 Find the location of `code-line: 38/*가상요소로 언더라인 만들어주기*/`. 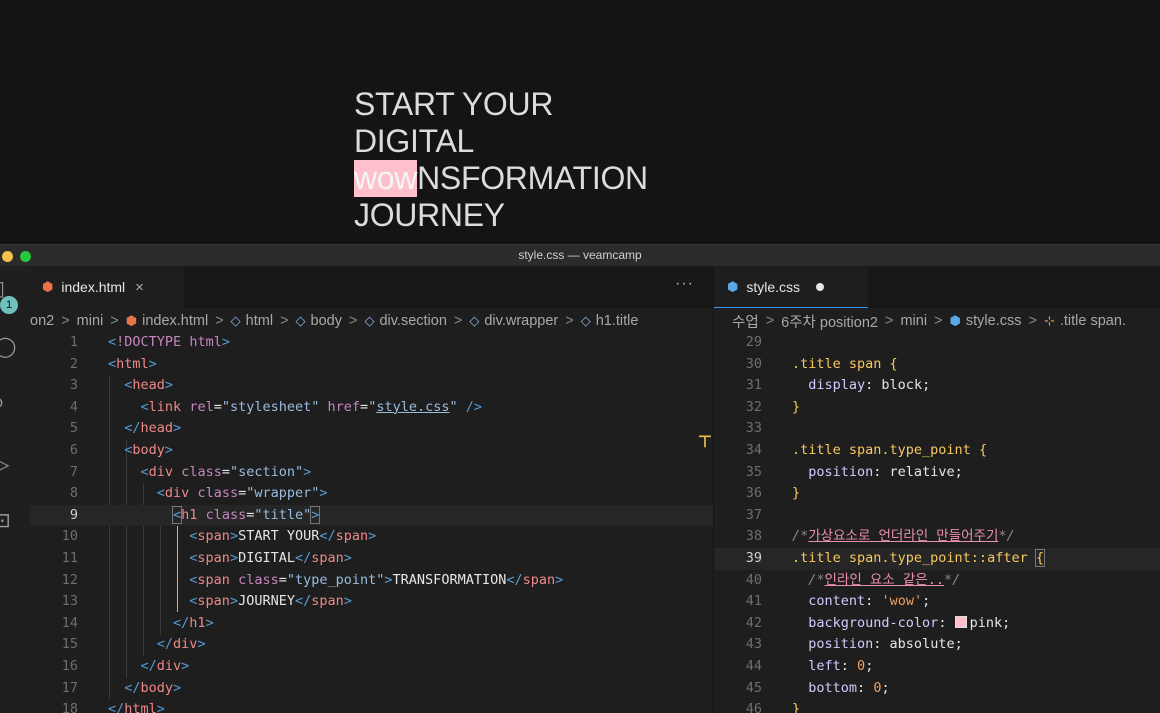

code-line: 38/*가상요소로 언더라인 만들어주기*/ is located at coordinates (880, 536).